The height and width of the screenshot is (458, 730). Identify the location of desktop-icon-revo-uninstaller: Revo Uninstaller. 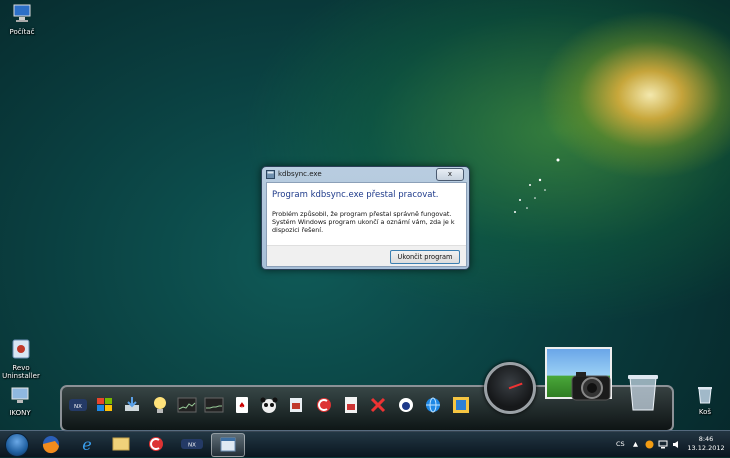
(25, 359).